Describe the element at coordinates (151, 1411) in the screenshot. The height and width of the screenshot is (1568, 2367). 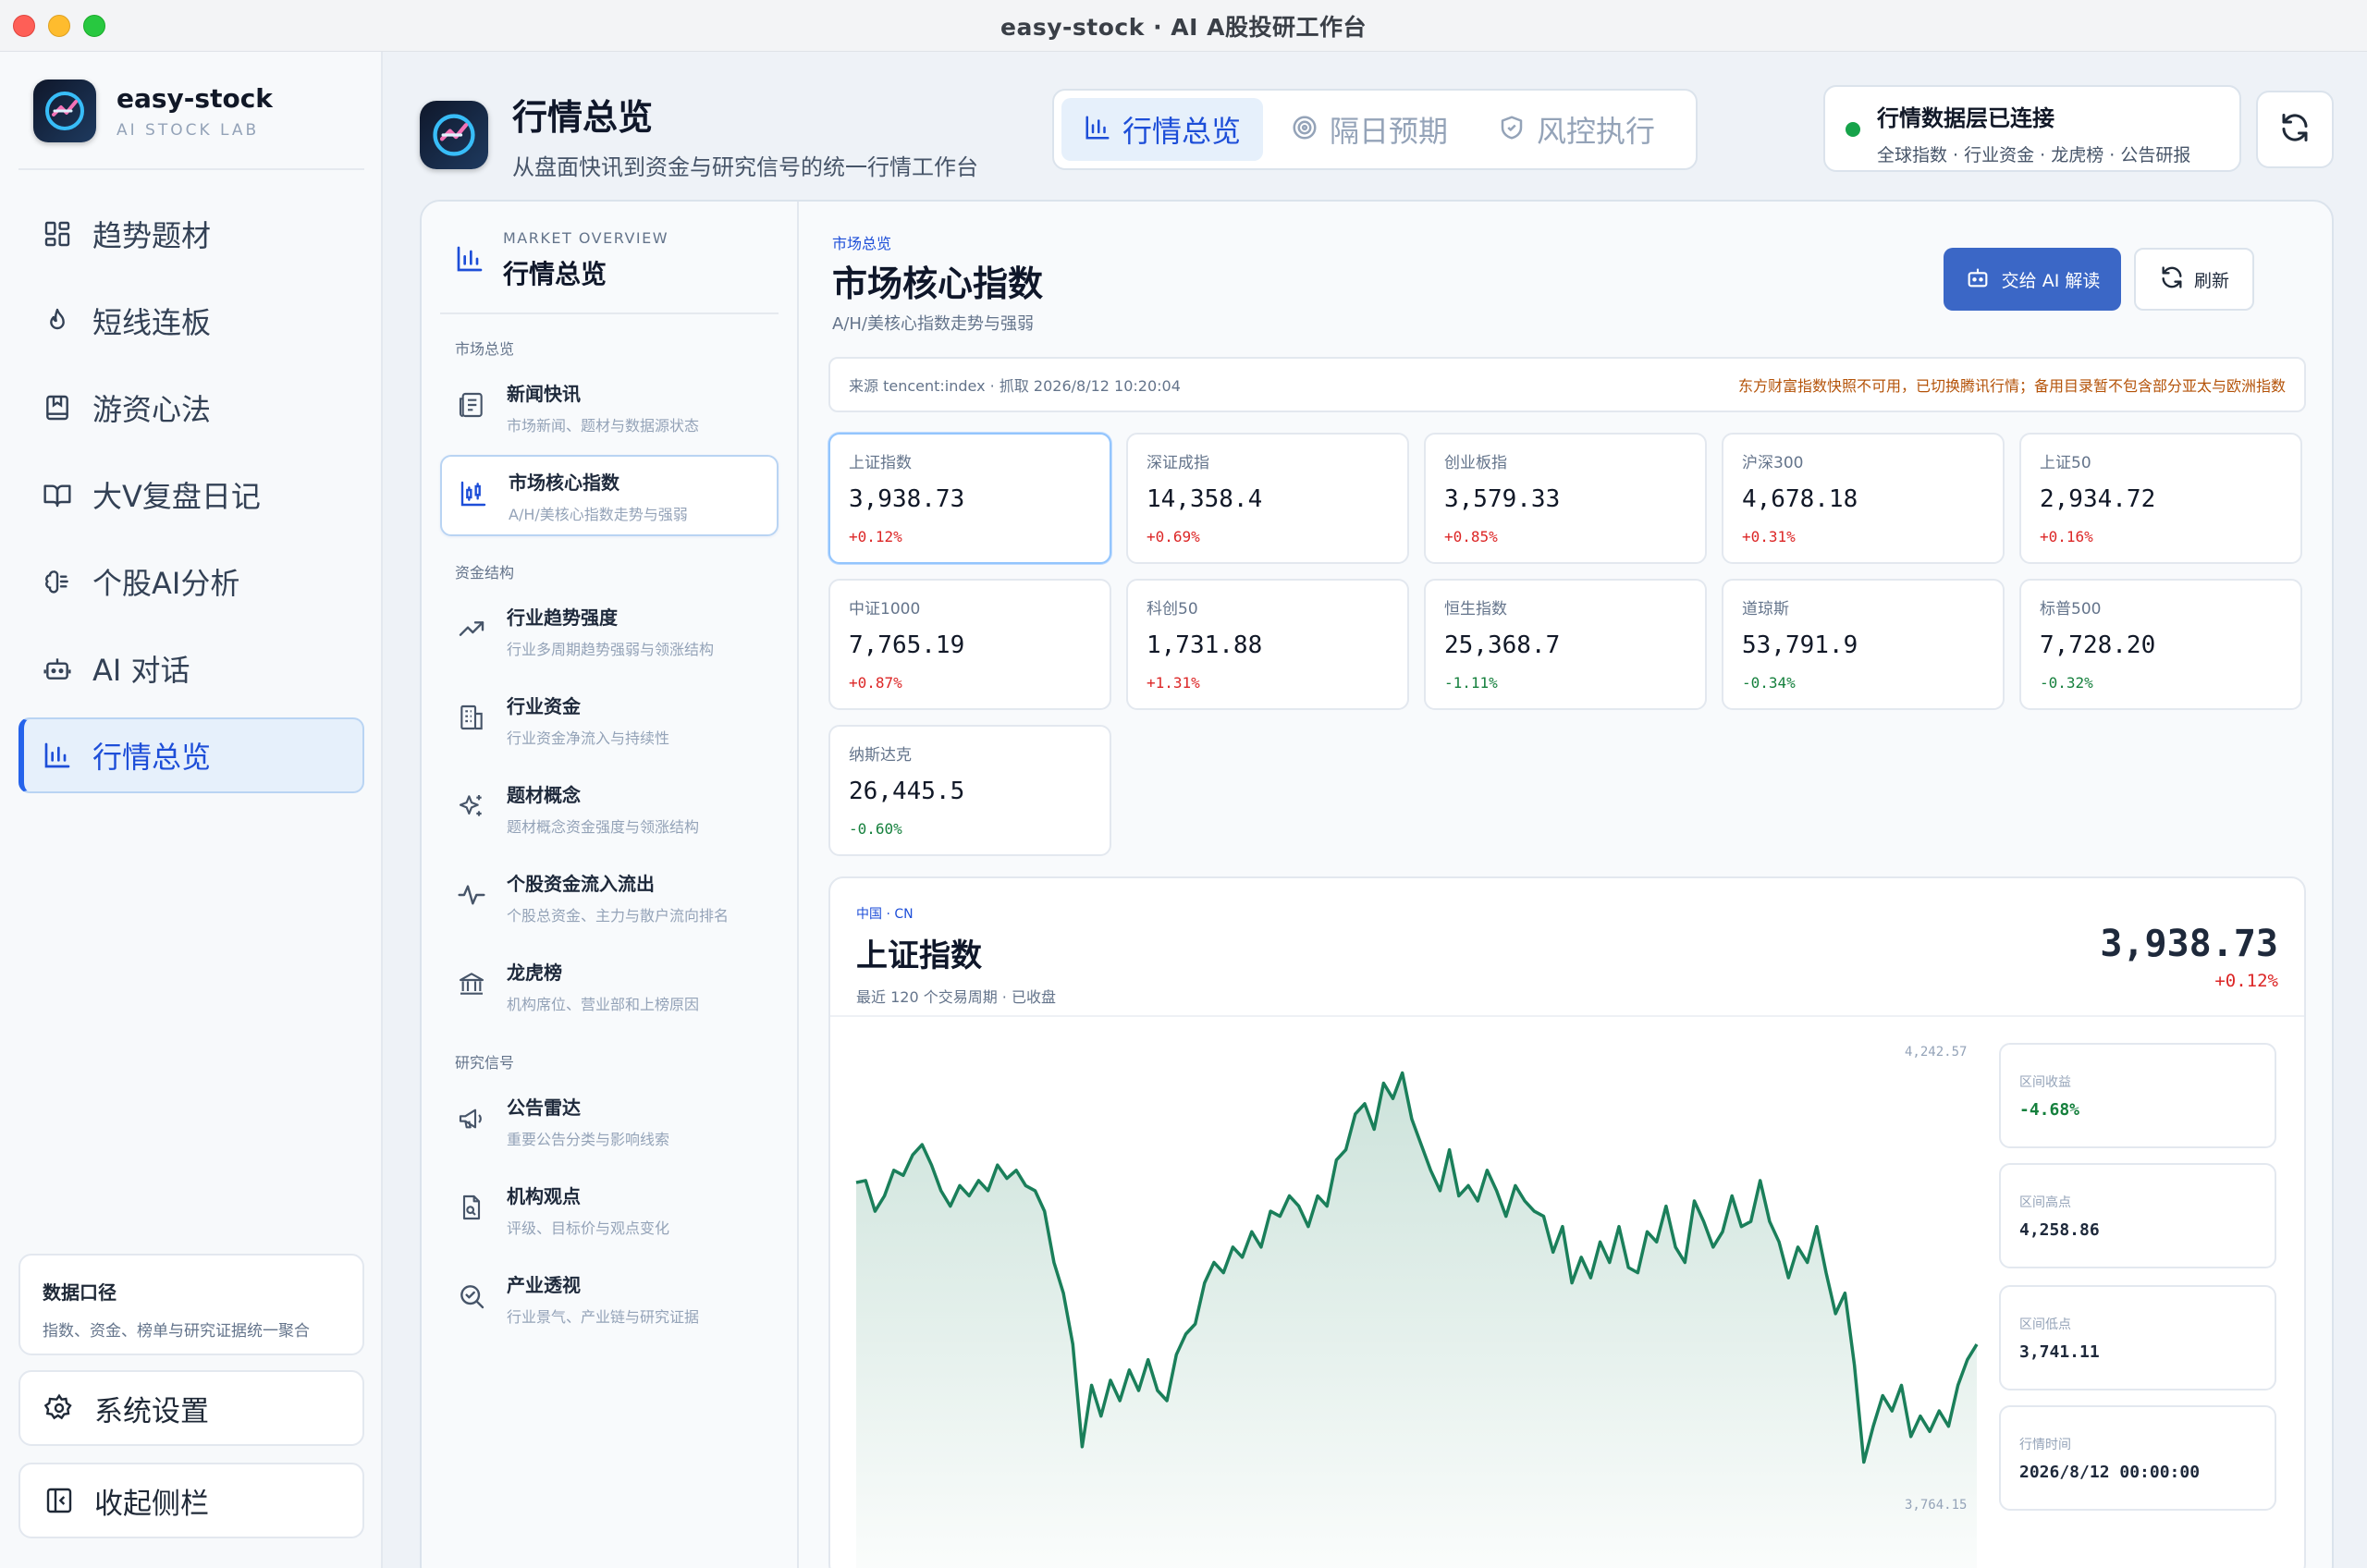
I see `settings-label: 系统设置` at that location.